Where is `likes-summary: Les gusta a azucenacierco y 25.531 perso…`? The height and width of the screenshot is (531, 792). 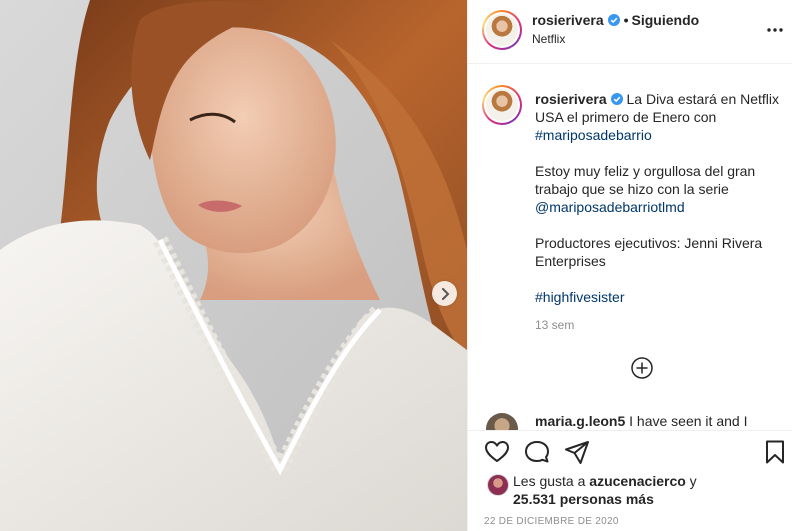
likes-summary: Les gusta a azucenacierco y 25.531 perso… is located at coordinates (630, 490).